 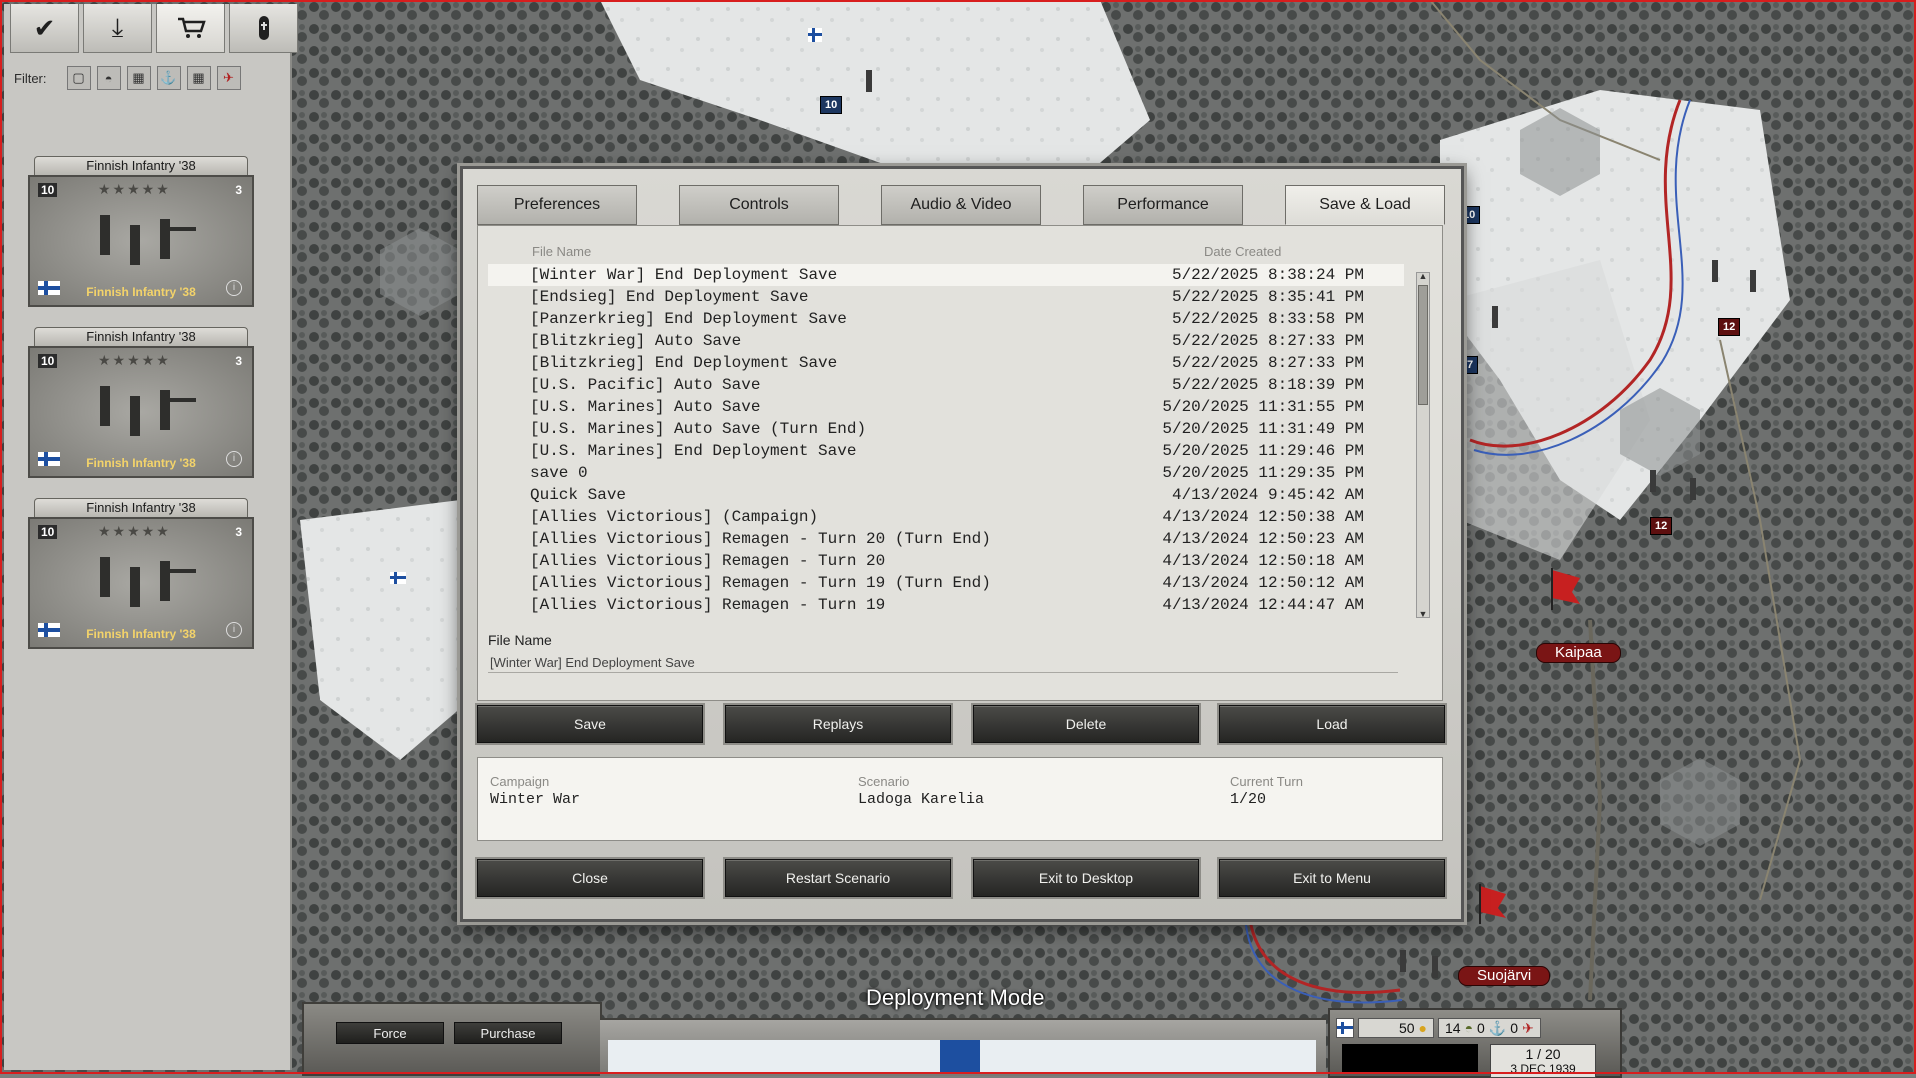 I want to click on save-file-row: Quick Save 4/13/2024 9:45:42 AM, so click(x=946, y=495).